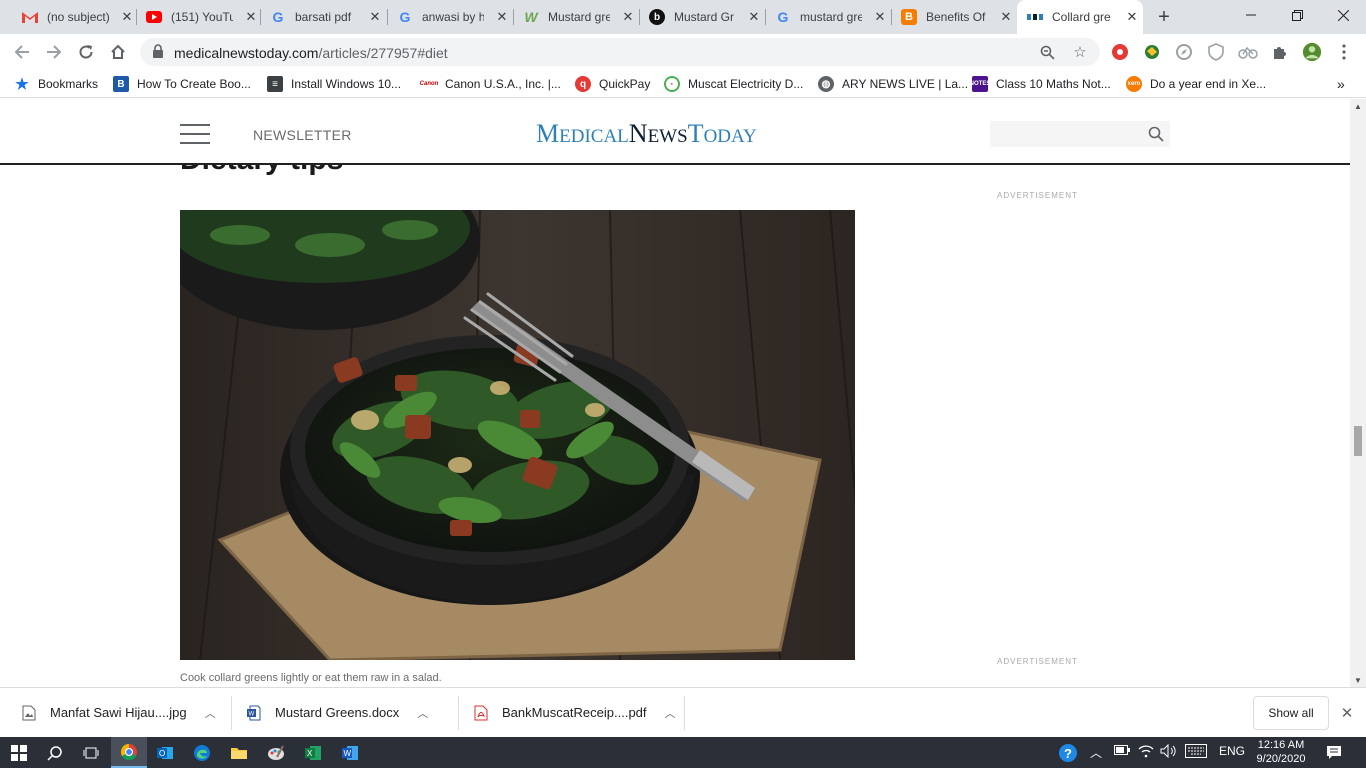 The image size is (1366, 768). What do you see at coordinates (55, 752) in the screenshot?
I see `search-button` at bounding box center [55, 752].